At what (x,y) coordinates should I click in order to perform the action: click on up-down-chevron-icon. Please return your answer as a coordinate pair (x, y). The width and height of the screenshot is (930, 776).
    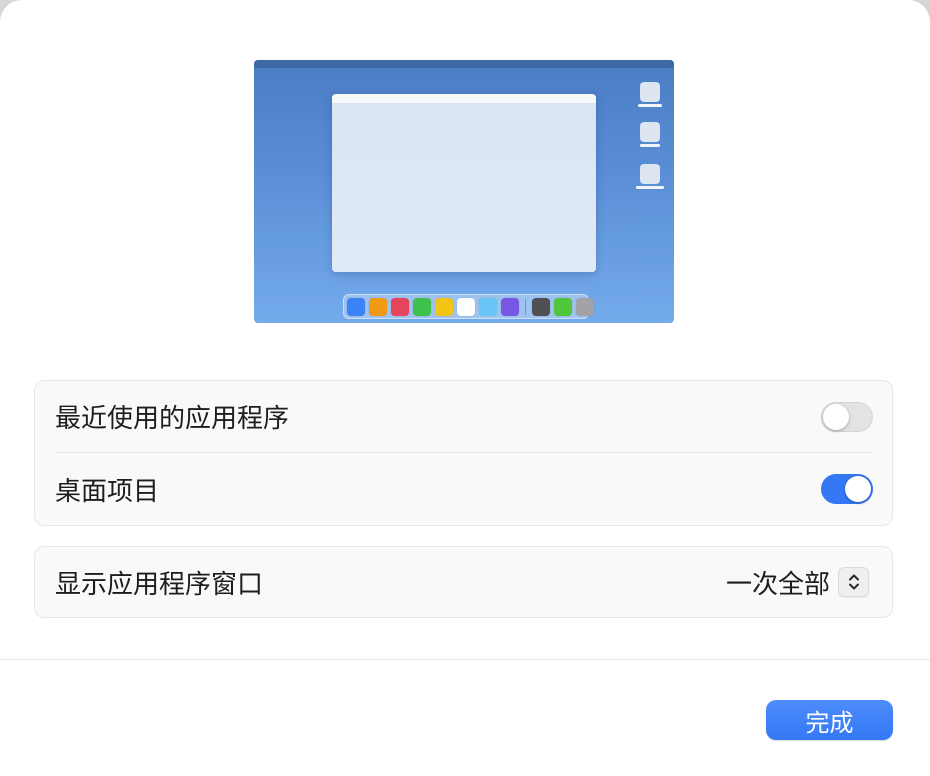
    Looking at the image, I should click on (853, 582).